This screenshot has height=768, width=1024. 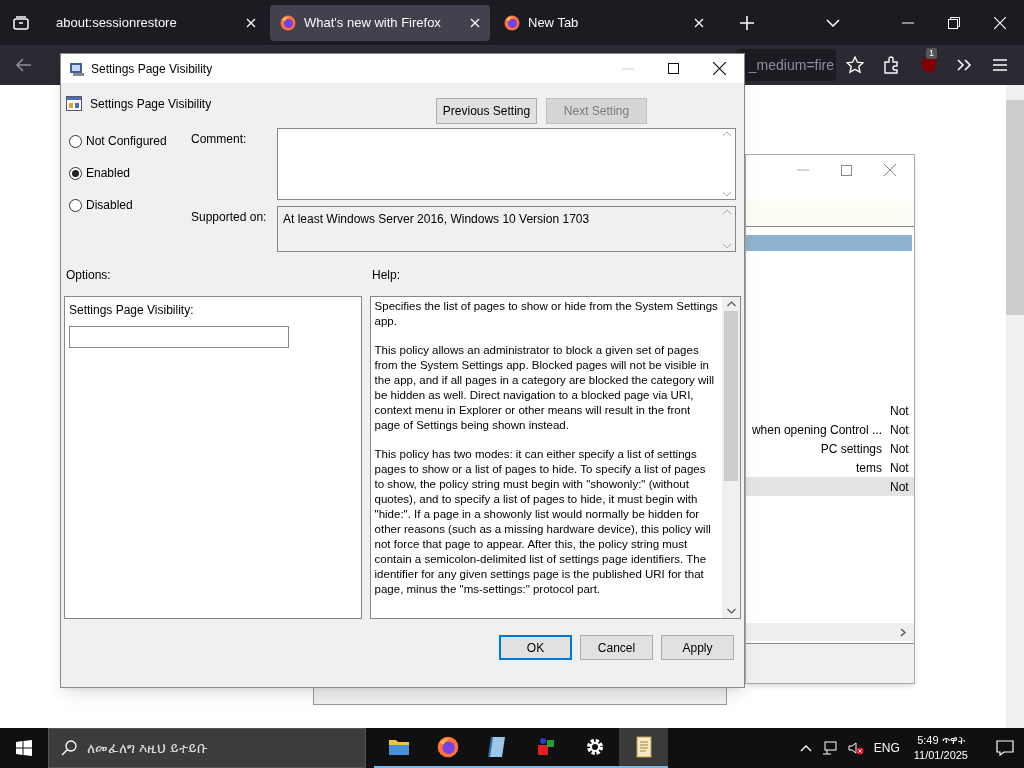 What do you see at coordinates (117, 22) in the screenshot?
I see `tab-title: about:sessionrestore` at bounding box center [117, 22].